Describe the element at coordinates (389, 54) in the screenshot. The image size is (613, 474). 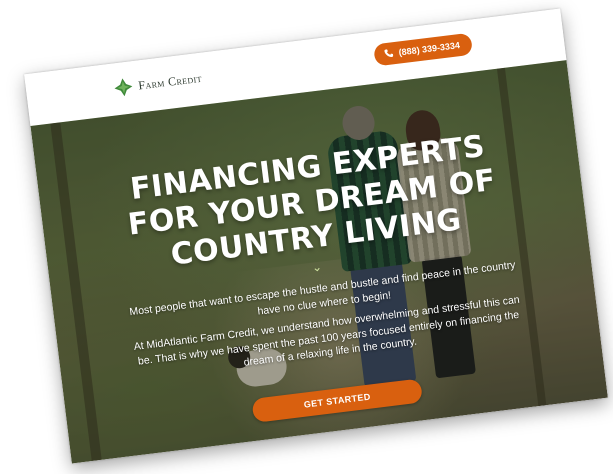
I see `phone-icon` at that location.